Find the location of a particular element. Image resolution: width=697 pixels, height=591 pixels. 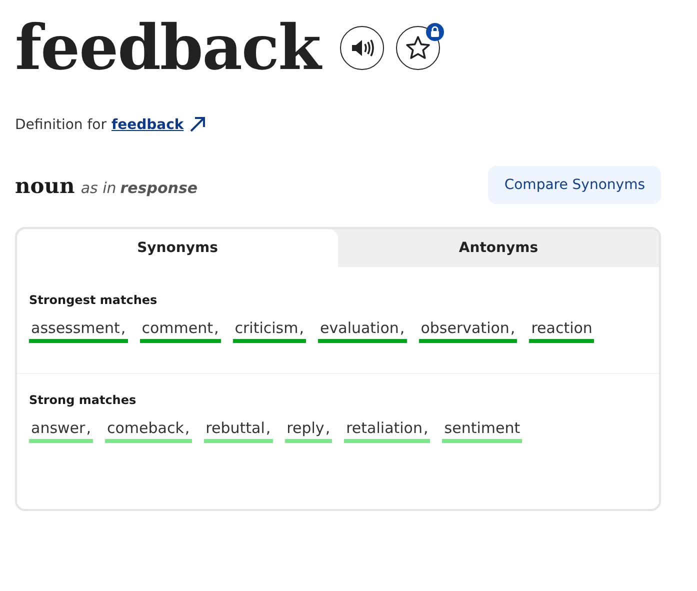

synonym-link: retaliation, is located at coordinates (387, 431).